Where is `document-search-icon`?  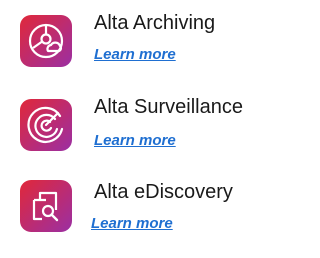
document-search-icon is located at coordinates (46, 206).